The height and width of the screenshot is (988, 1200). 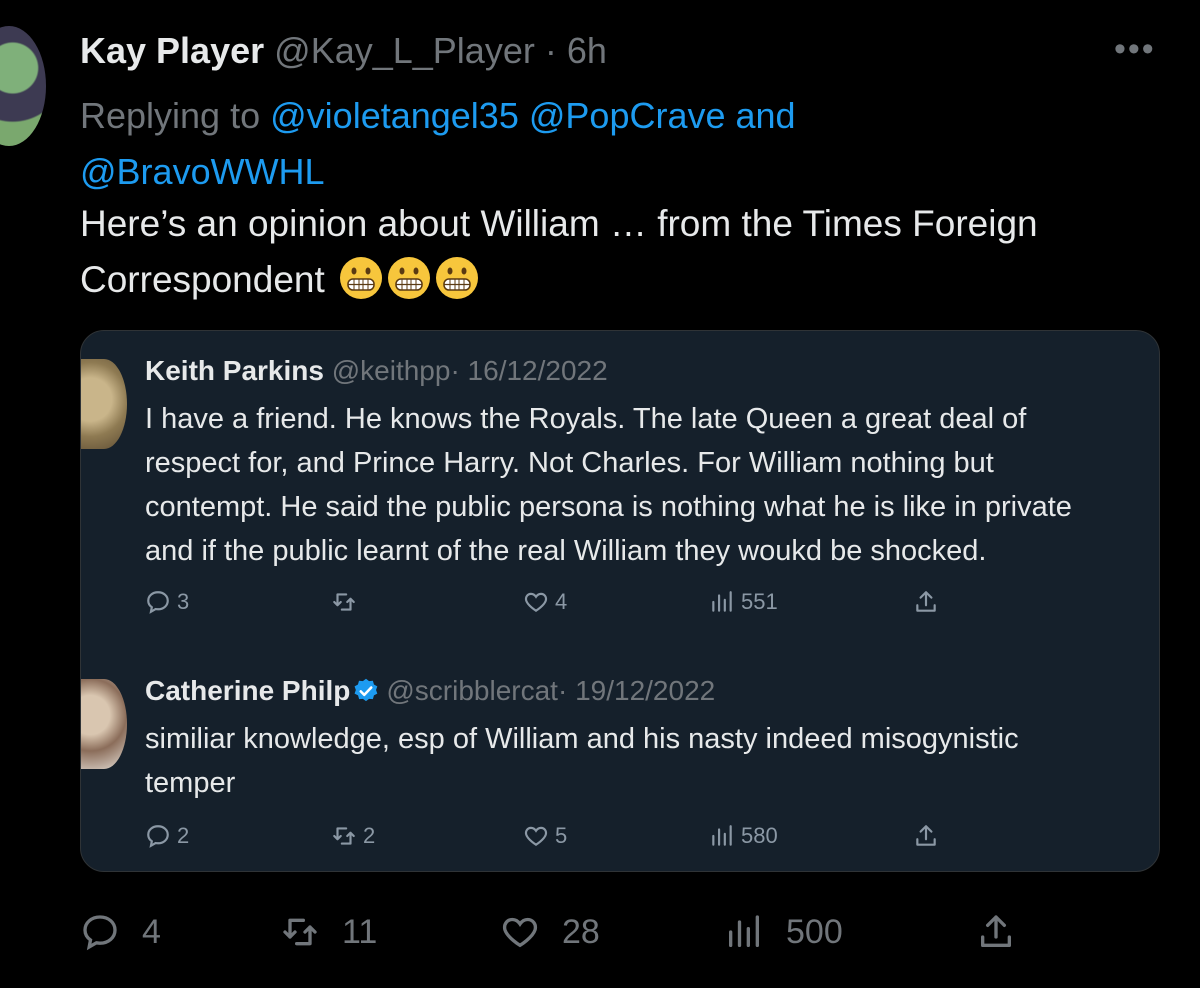 What do you see at coordinates (472, 690) in the screenshot?
I see `quoted-author-handle: @scribblercat` at bounding box center [472, 690].